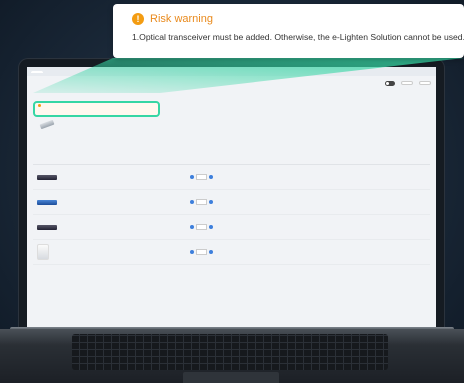 The image size is (464, 383). I want to click on warning-icon-small, so click(39, 105).